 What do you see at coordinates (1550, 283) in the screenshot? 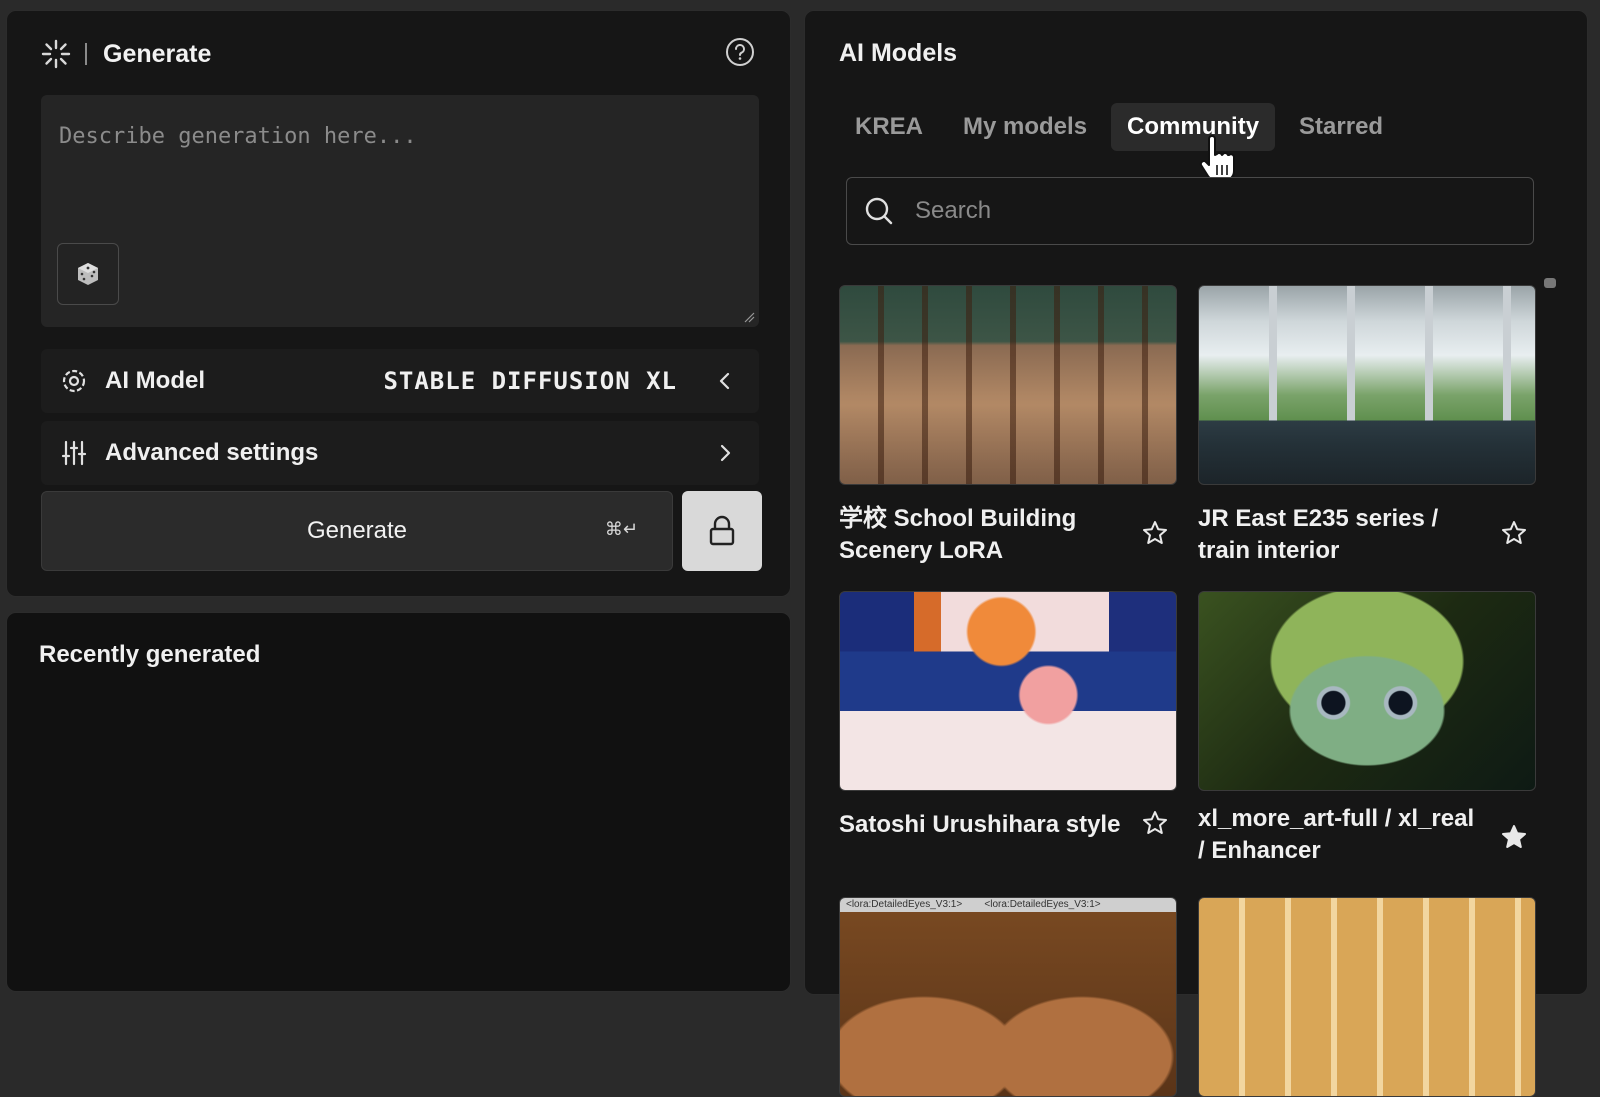
I see `scrollbar-thumb` at bounding box center [1550, 283].